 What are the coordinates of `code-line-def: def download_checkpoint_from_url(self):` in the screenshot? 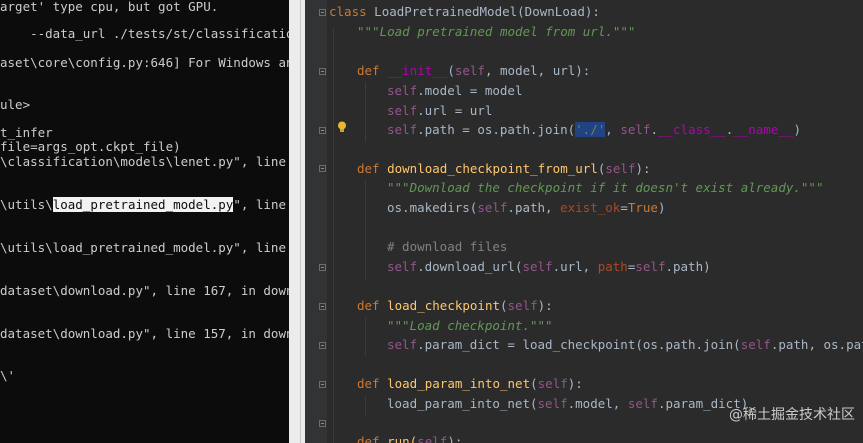 It's located at (504, 169).